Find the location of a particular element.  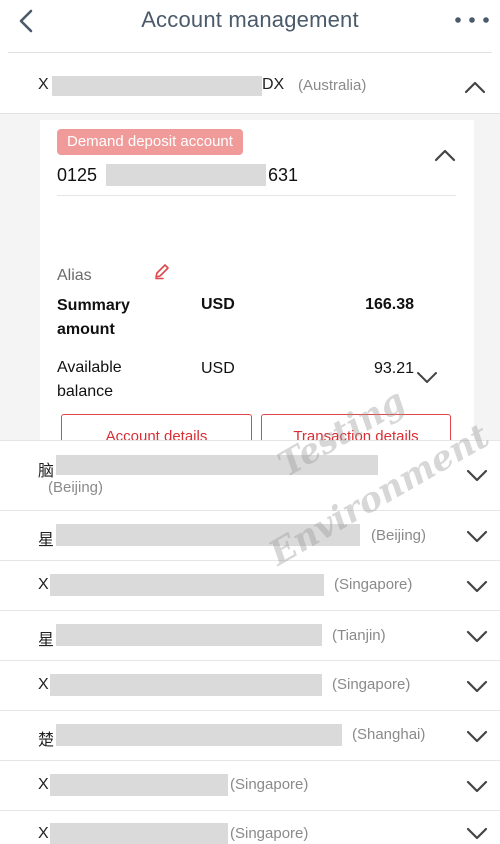

account-row: 楚 (Shanghai) is located at coordinates (250, 735).